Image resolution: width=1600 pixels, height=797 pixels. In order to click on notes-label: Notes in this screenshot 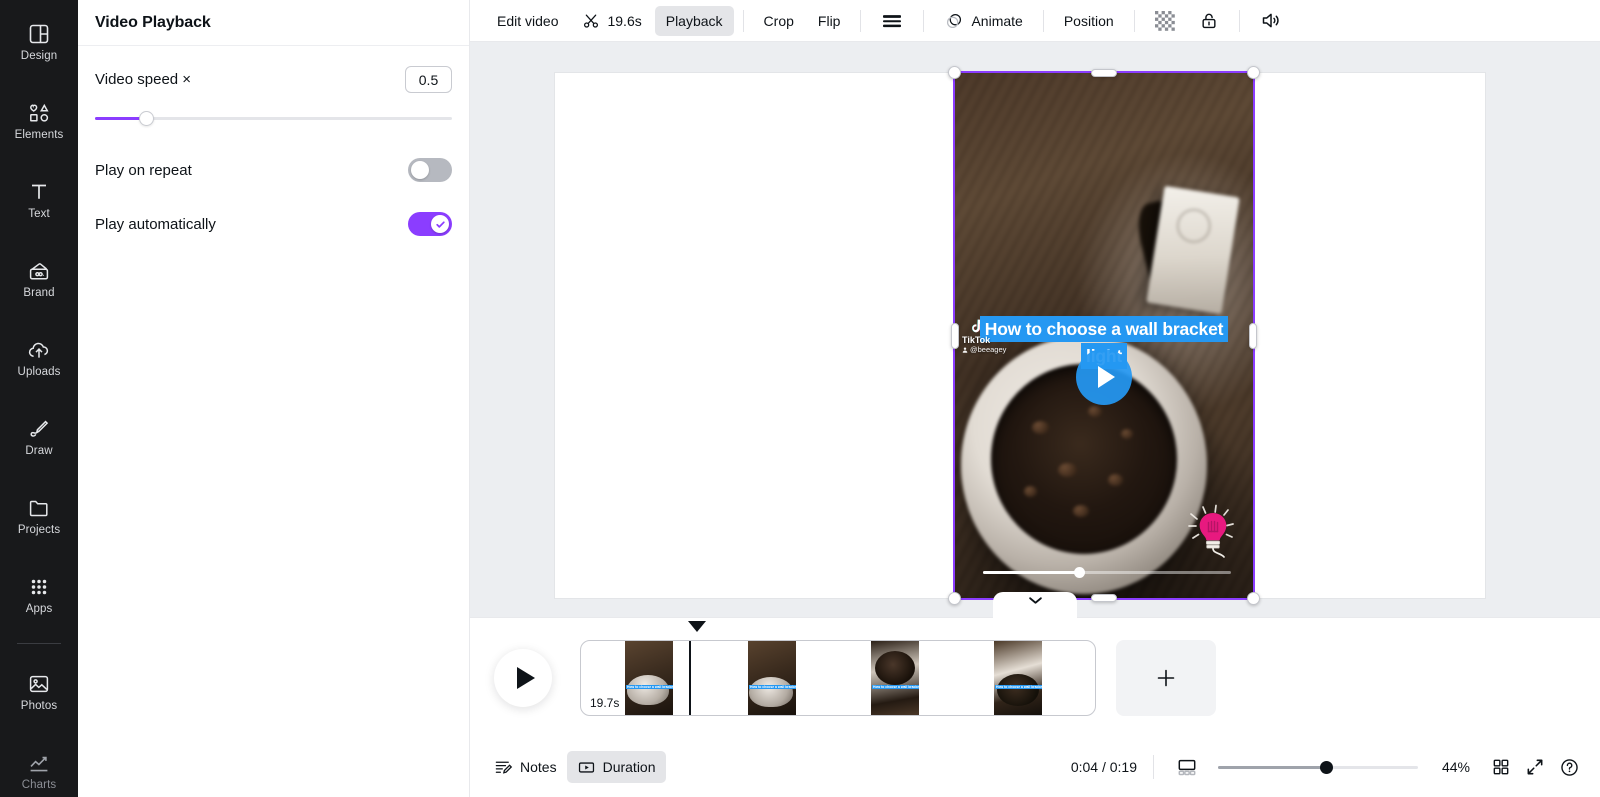, I will do `click(538, 767)`.